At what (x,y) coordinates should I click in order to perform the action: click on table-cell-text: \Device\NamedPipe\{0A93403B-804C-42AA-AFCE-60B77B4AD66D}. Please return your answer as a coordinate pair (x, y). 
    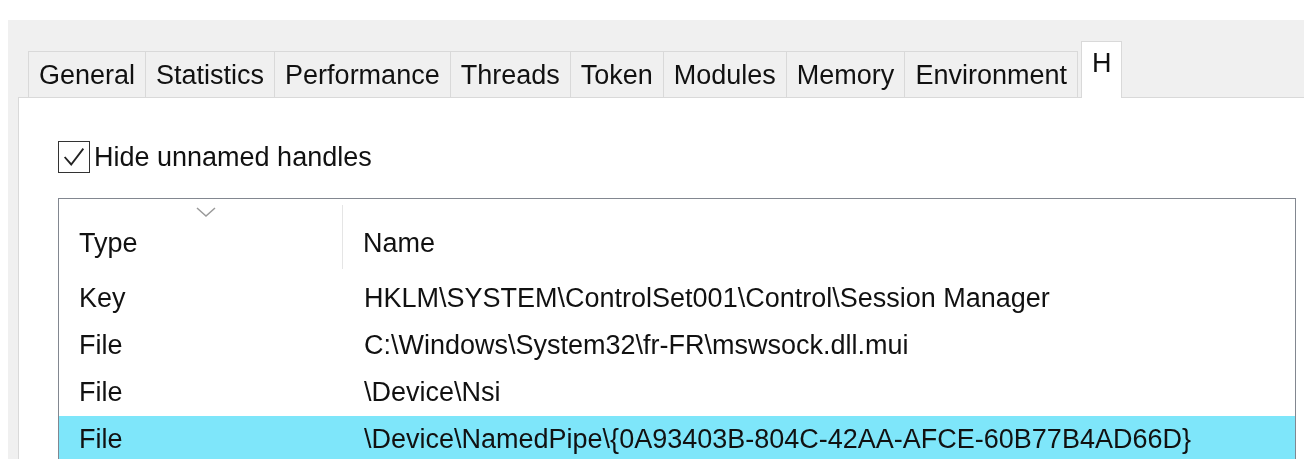
    Looking at the image, I should click on (777, 439).